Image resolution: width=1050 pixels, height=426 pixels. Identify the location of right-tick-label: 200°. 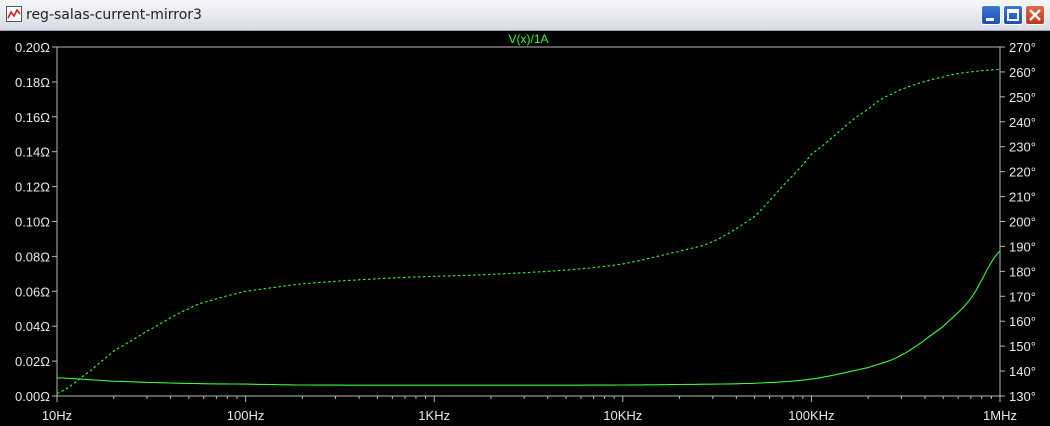
(1022, 222).